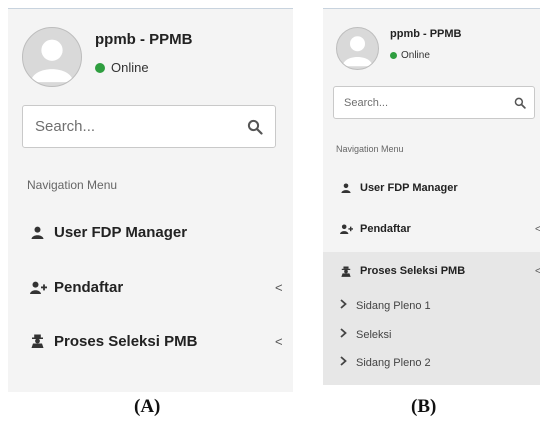 This screenshot has height=422, width=540. I want to click on sub-item-label: Seleksi, so click(374, 334).